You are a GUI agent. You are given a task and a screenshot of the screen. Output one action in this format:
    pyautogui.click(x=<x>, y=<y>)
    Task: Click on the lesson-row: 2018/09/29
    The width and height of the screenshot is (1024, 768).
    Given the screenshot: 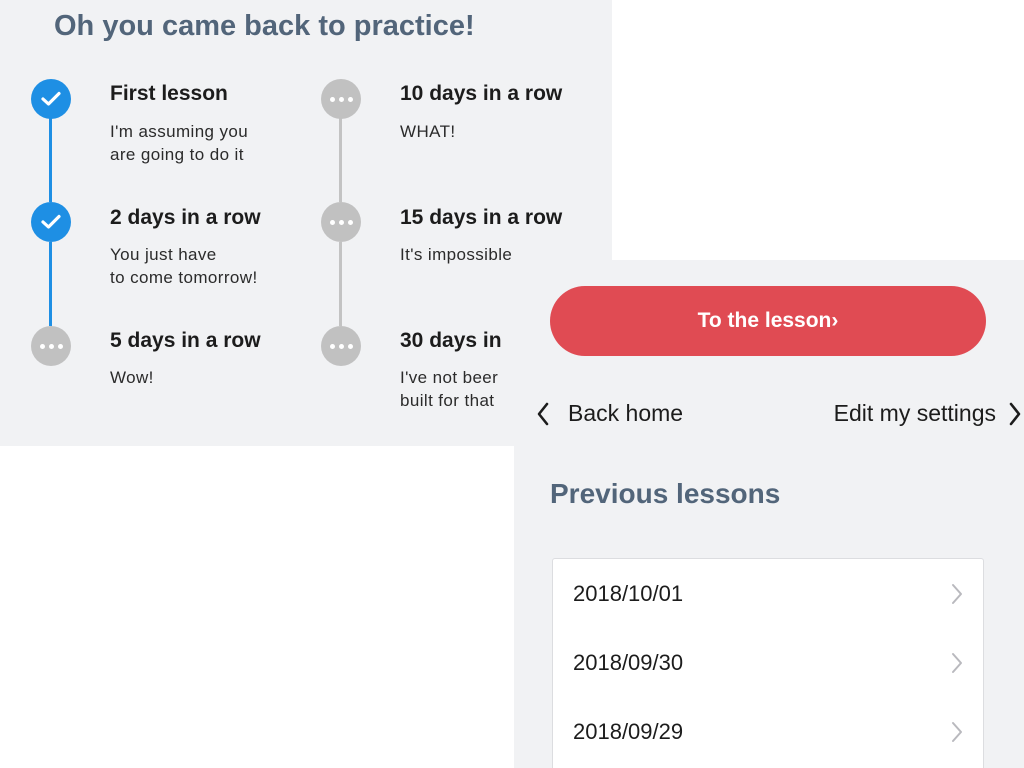 What is the action you would take?
    pyautogui.click(x=768, y=731)
    